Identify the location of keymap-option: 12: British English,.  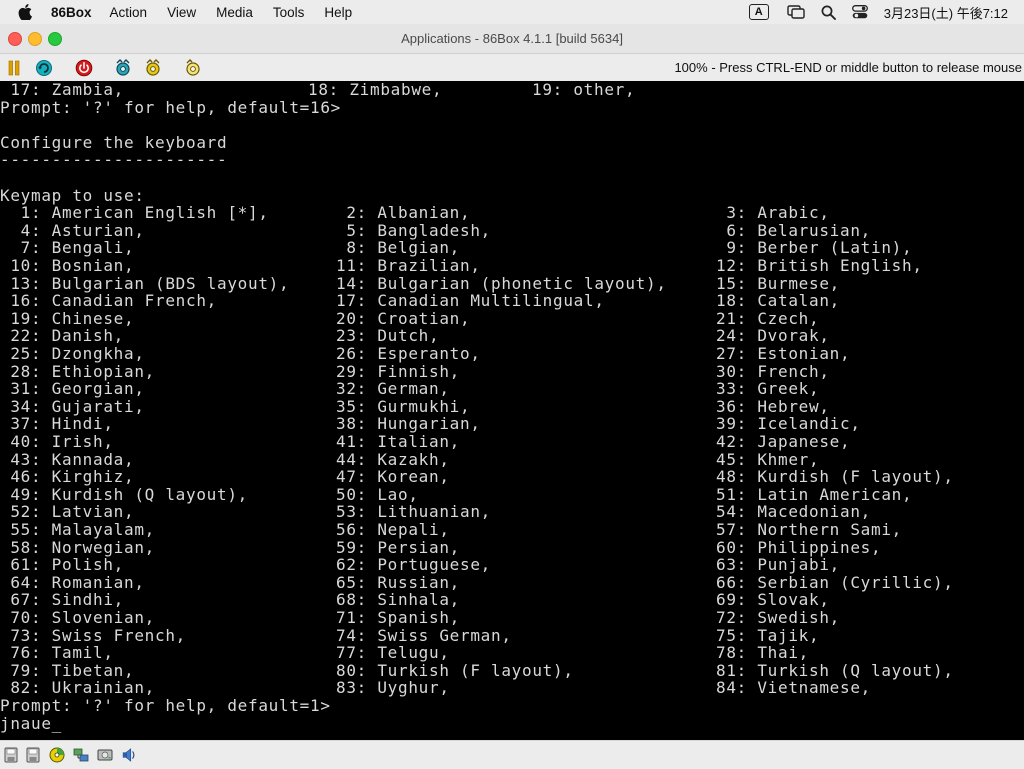
(819, 265).